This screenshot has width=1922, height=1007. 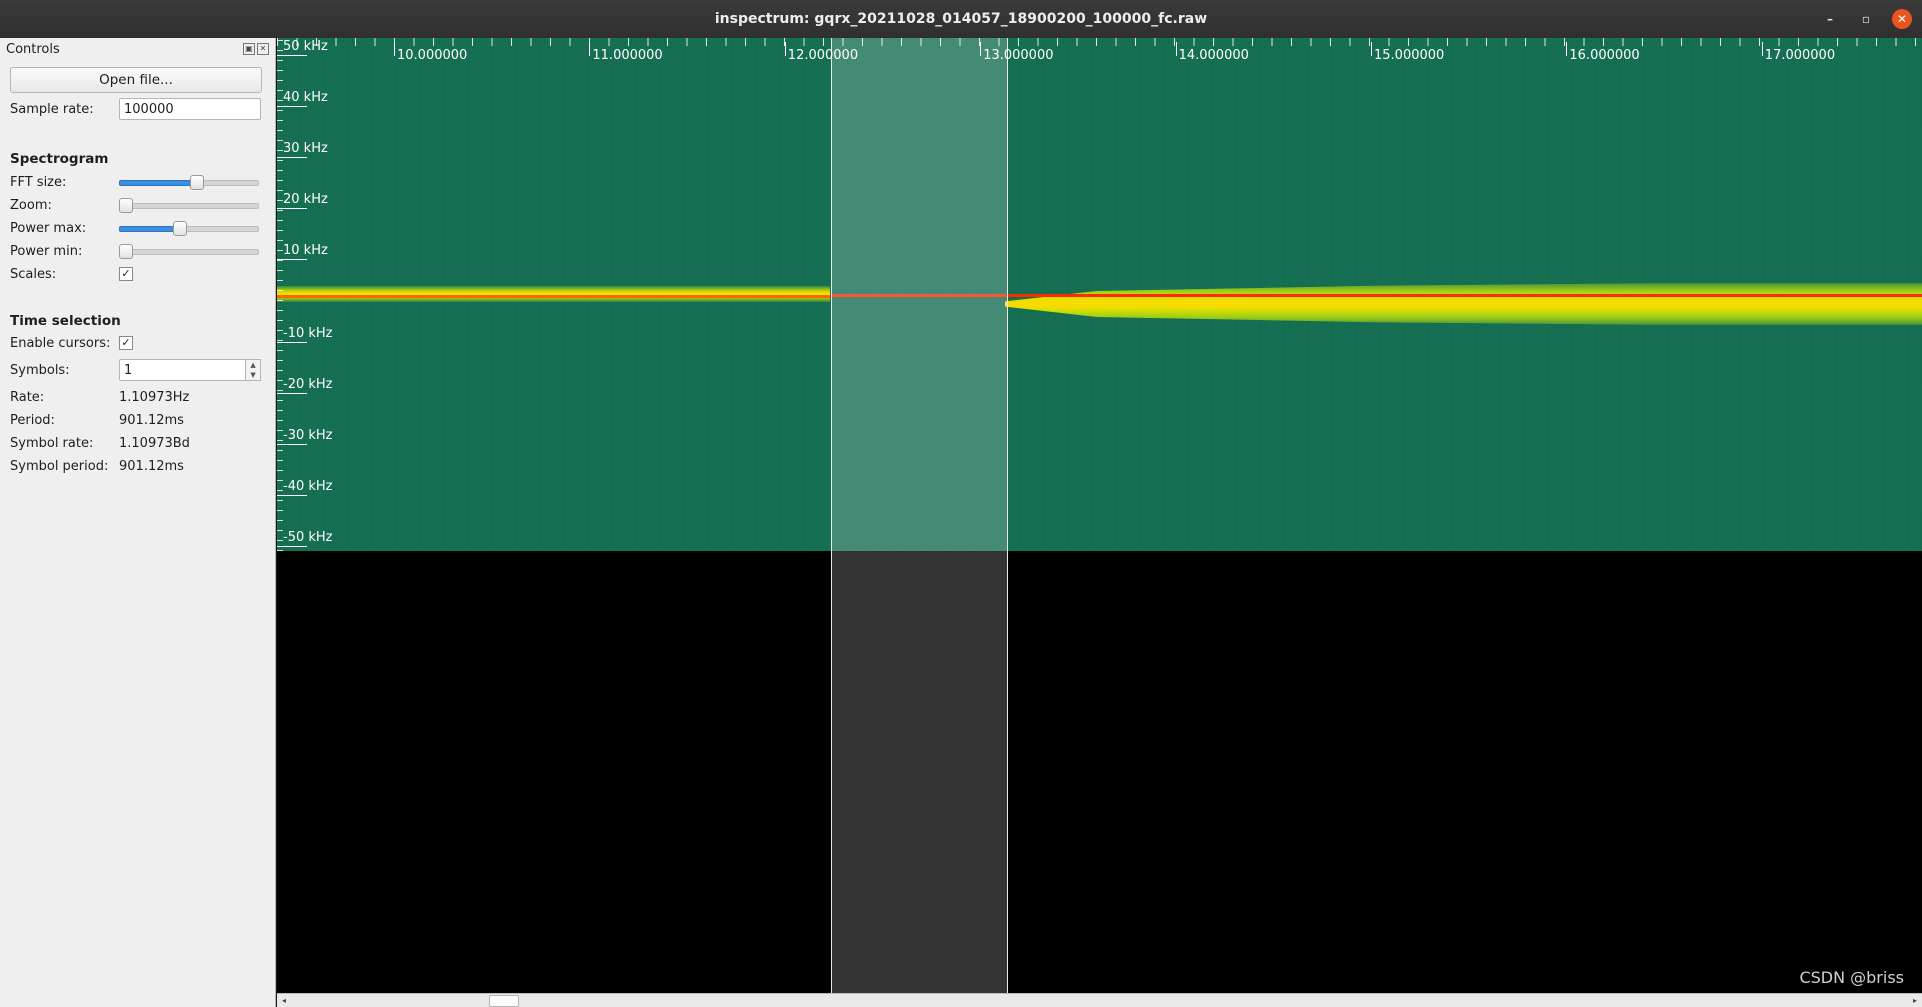 I want to click on power-min-row: Power min:, so click(x=134, y=251).